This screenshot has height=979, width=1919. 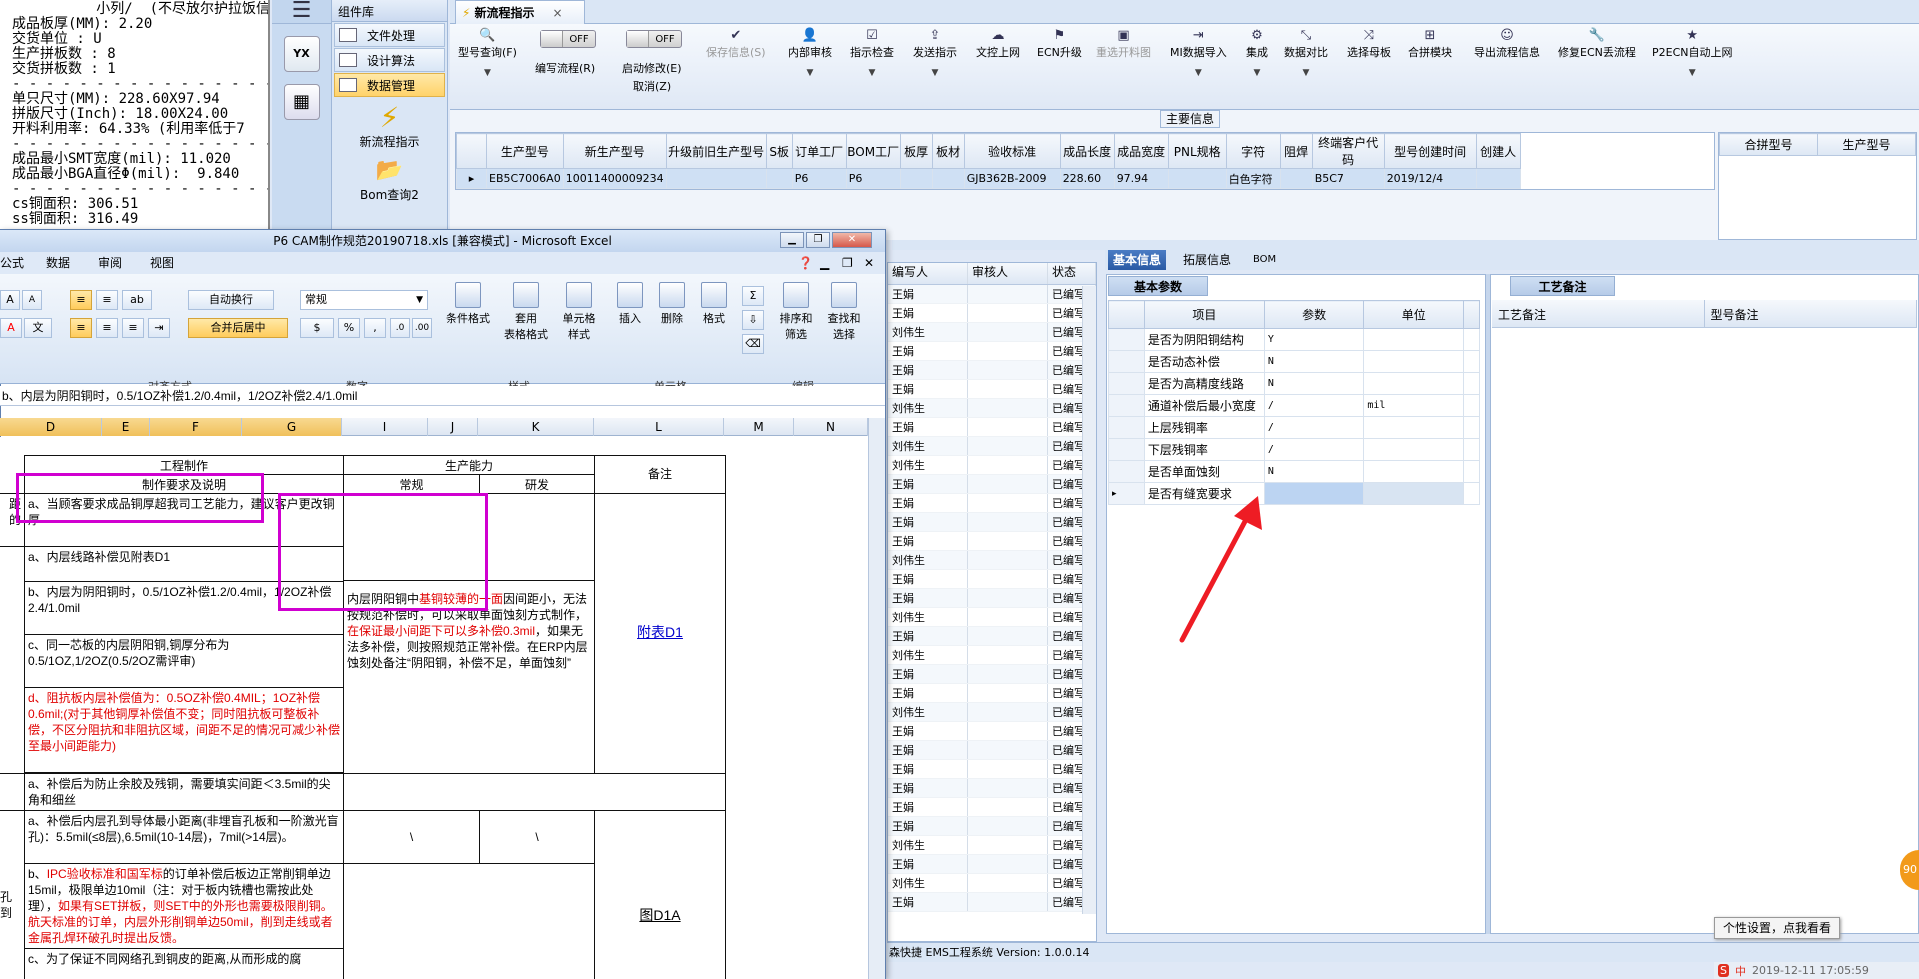 I want to click on param-item-cell: 是否为高精度线路, so click(x=1204, y=383).